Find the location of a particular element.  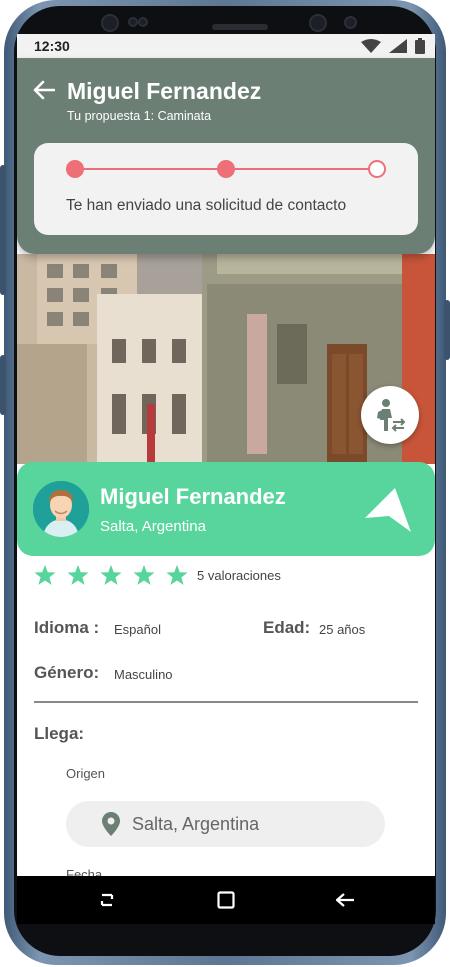

android-nav-bar is located at coordinates (226, 900).